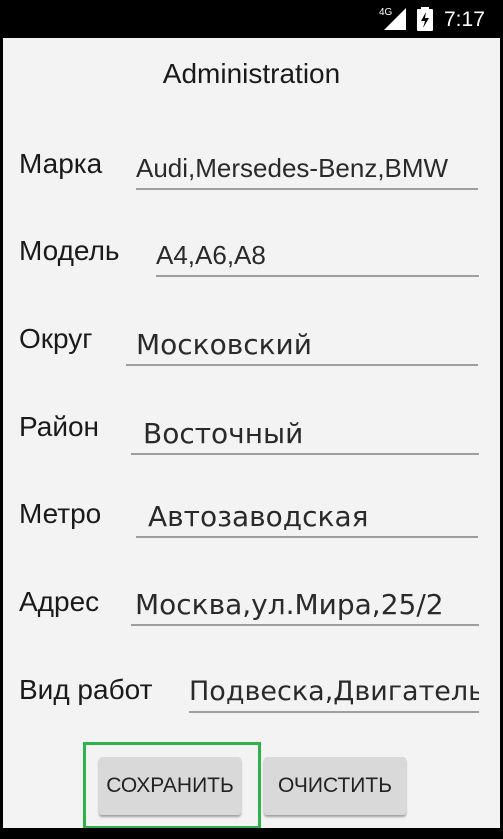 This screenshot has height=839, width=503. I want to click on address-field, so click(307, 605).